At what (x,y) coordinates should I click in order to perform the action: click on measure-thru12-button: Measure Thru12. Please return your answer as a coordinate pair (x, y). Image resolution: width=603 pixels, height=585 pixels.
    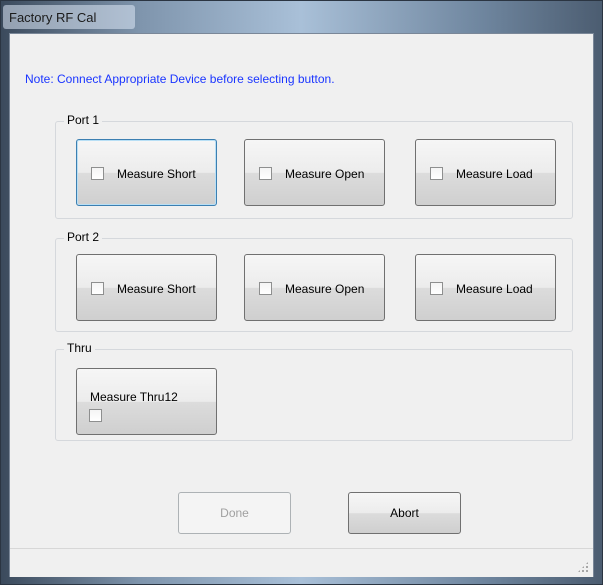
    Looking at the image, I should click on (146, 401).